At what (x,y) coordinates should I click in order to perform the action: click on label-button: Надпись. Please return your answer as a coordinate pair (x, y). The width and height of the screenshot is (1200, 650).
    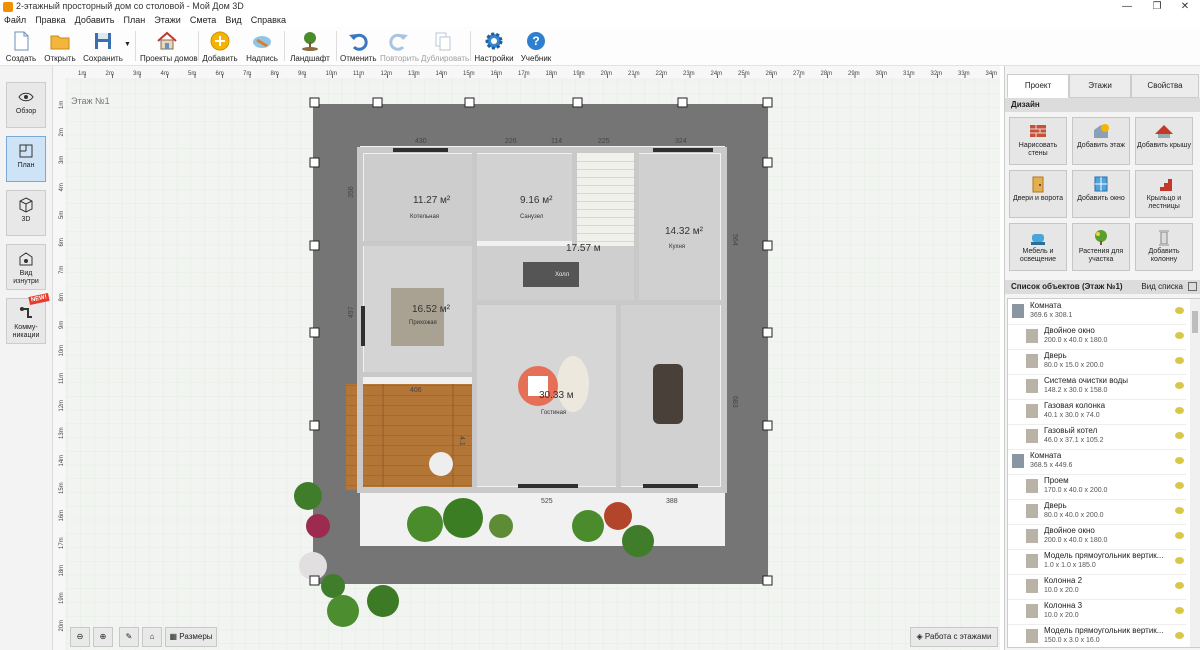
    Looking at the image, I should click on (262, 46).